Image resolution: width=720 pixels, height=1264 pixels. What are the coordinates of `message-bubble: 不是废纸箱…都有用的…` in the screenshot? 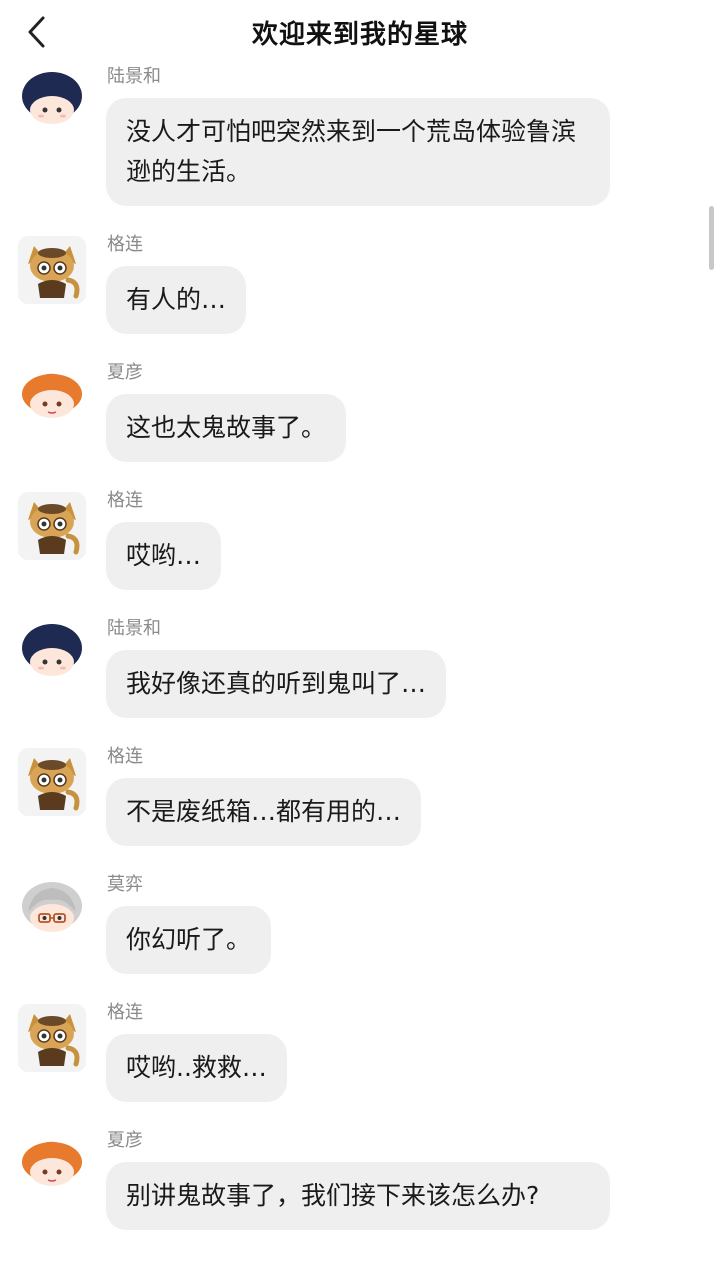 It's located at (264, 812).